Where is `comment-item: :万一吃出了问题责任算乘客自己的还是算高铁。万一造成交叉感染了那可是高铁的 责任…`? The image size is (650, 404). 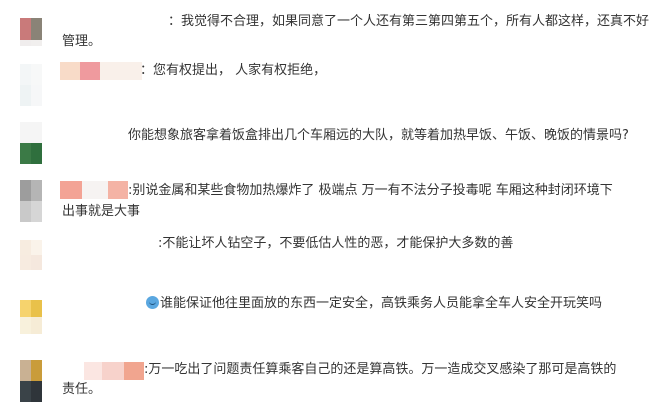
comment-item: :万一吃出了问题责任算乘客自己的还是算高铁。万一造成交叉感染了那可是高铁的 责任… is located at coordinates (325, 375).